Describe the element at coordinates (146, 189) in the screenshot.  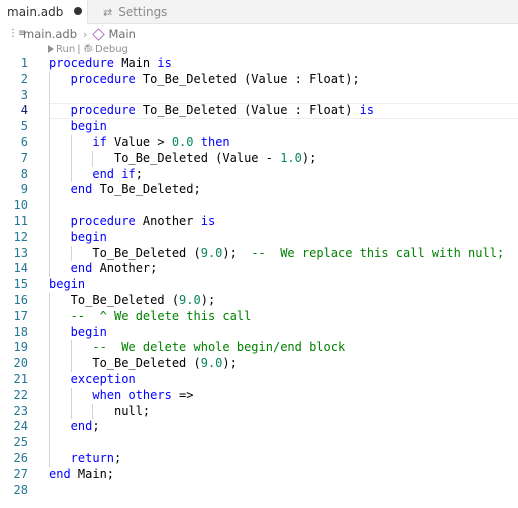
I see `text-token: To_Be_Deleted;` at that location.